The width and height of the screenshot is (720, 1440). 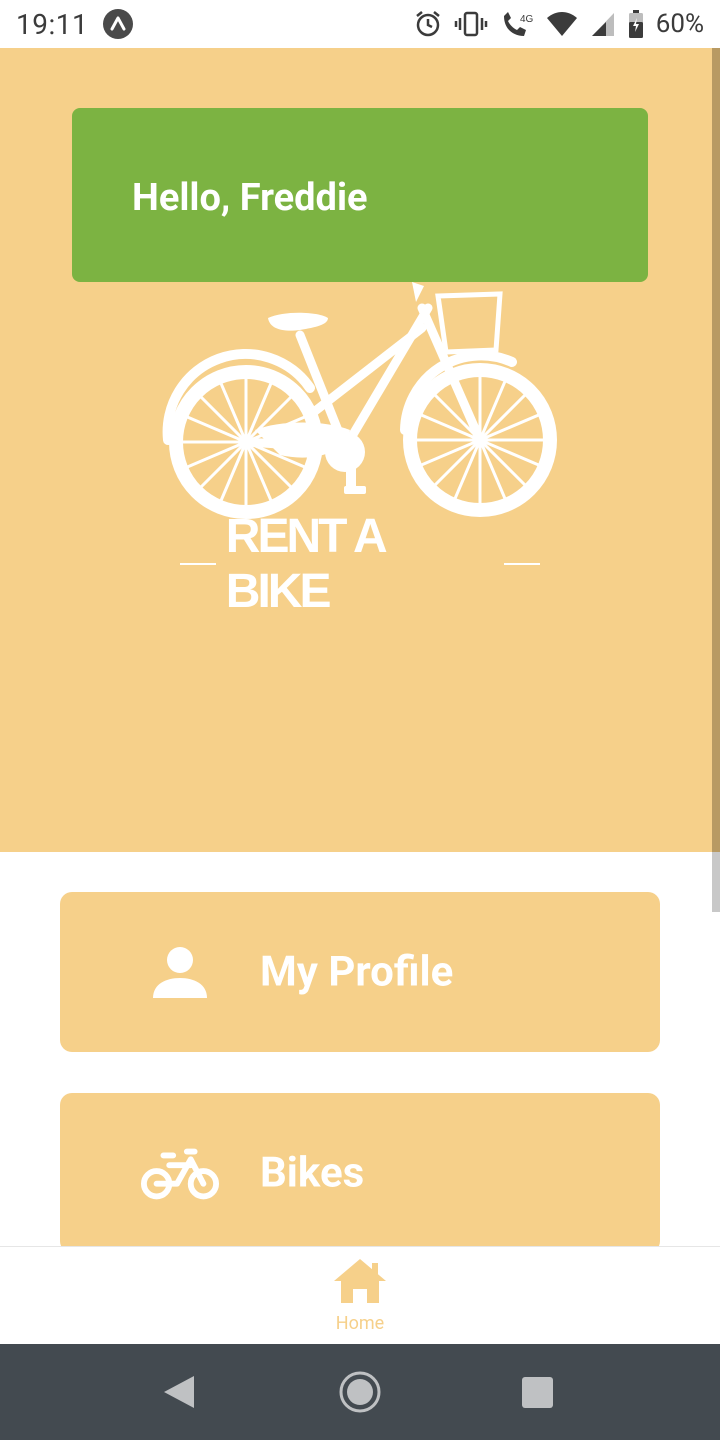 What do you see at coordinates (198, 564) in the screenshot?
I see `logo-divider-left` at bounding box center [198, 564].